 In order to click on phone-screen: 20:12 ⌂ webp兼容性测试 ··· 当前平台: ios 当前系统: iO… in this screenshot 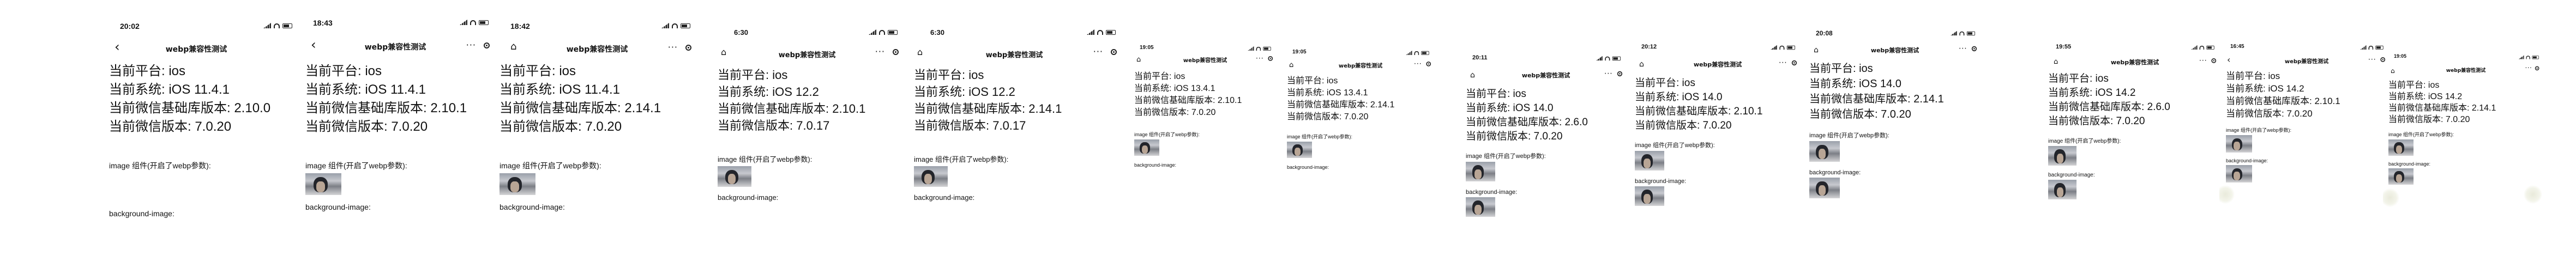, I will do `click(1717, 140)`.